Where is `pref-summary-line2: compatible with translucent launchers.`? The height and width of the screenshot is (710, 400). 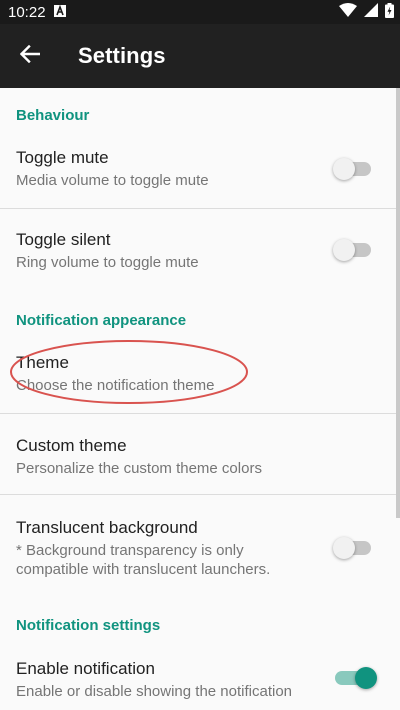 pref-summary-line2: compatible with translucent launchers. is located at coordinates (143, 569).